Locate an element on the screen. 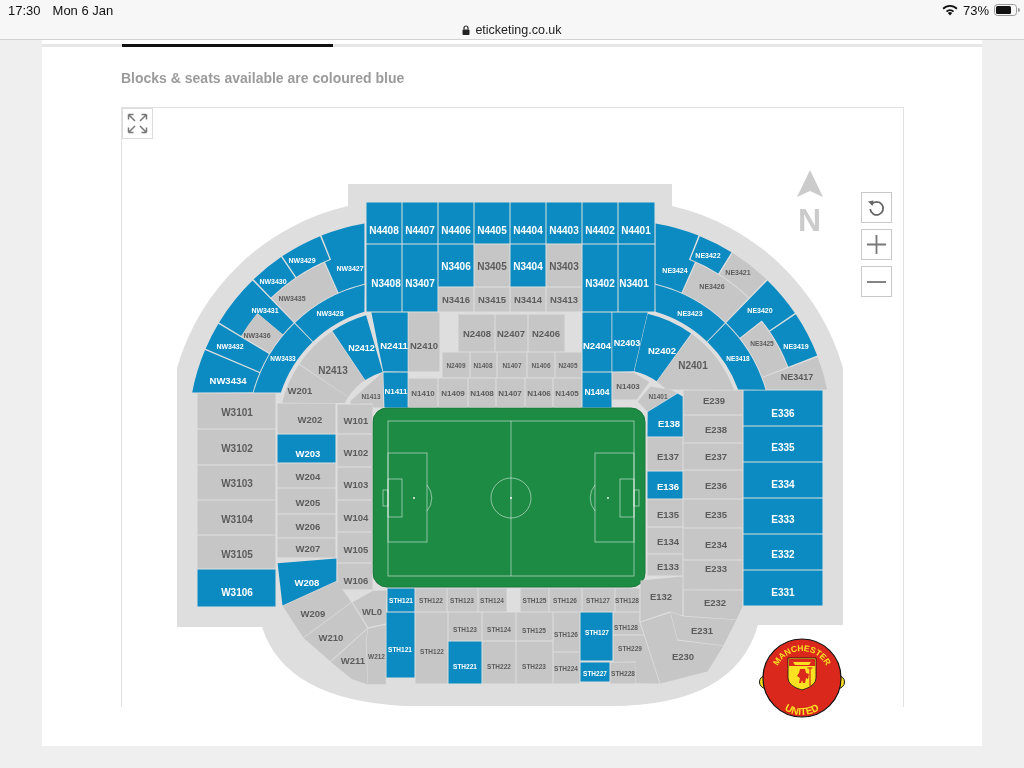  seating-block: N3408 is located at coordinates (384, 278).